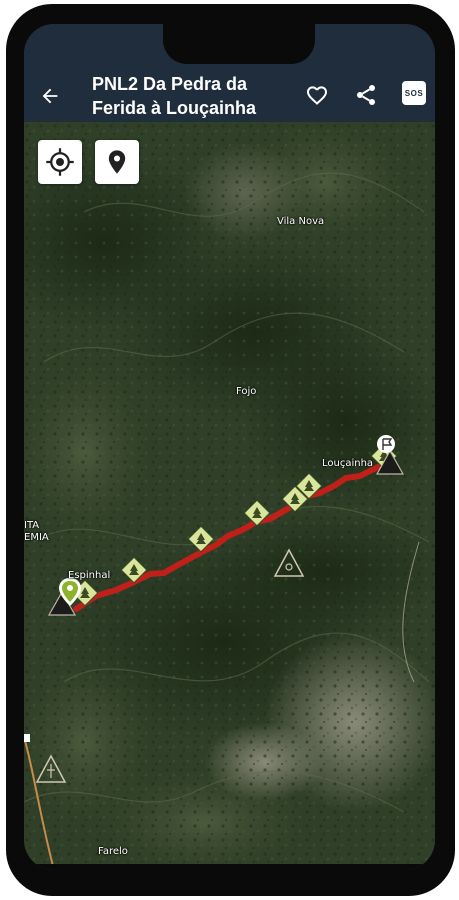 This screenshot has width=459, height=900. Describe the element at coordinates (301, 221) in the screenshot. I see `place-label-vila-nova: Vila Nova` at that location.